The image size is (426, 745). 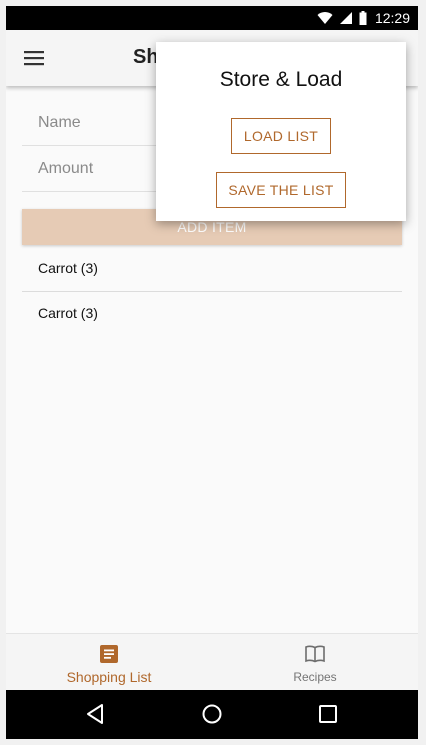 I want to click on name-label: Name, so click(x=59, y=122).